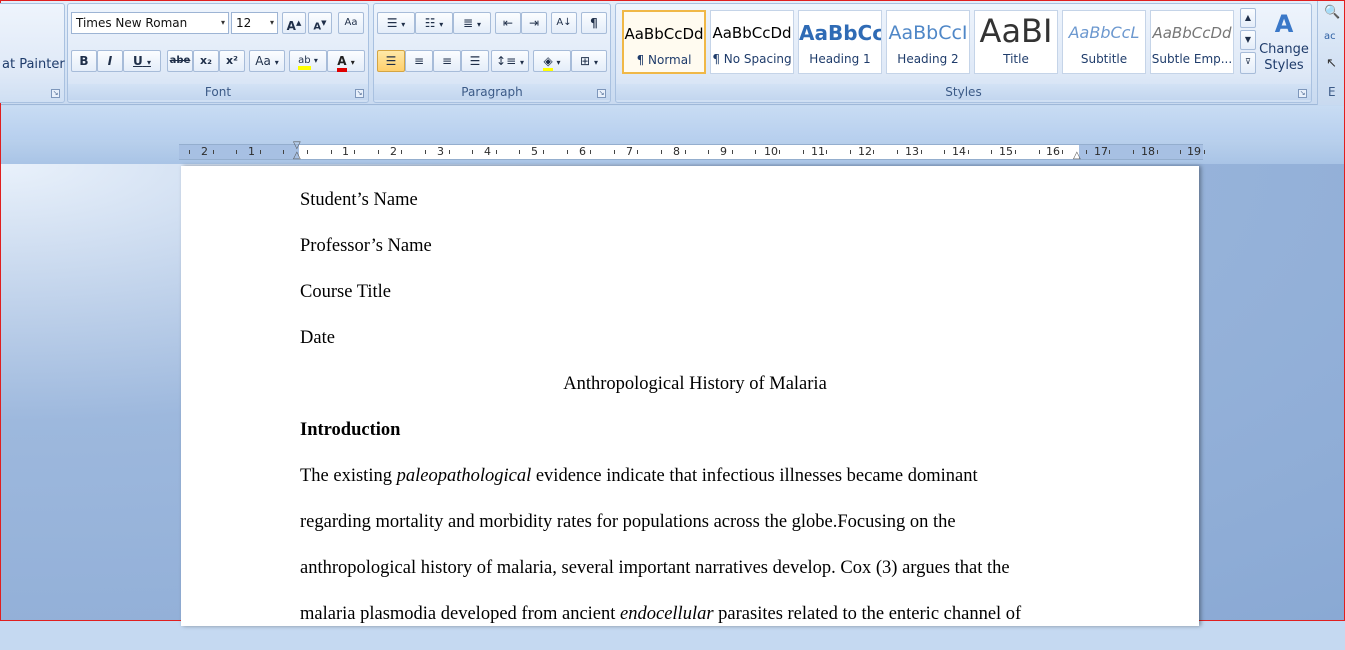 This screenshot has width=1345, height=650. What do you see at coordinates (294, 23) in the screenshot?
I see `grow-font-button: A▲` at bounding box center [294, 23].